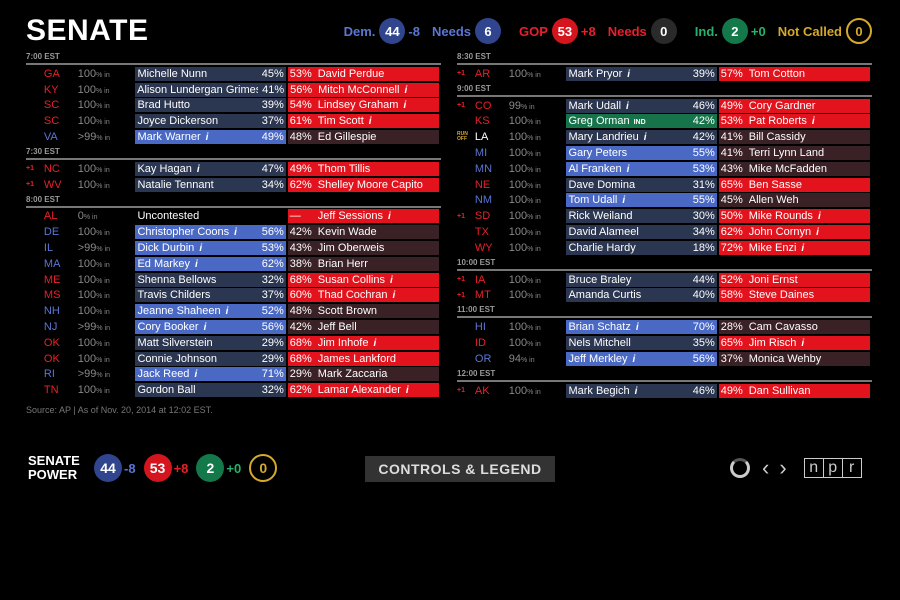  What do you see at coordinates (794, 216) in the screenshot?
I see `rep-candidate: 50% Mike Rounds i` at bounding box center [794, 216].